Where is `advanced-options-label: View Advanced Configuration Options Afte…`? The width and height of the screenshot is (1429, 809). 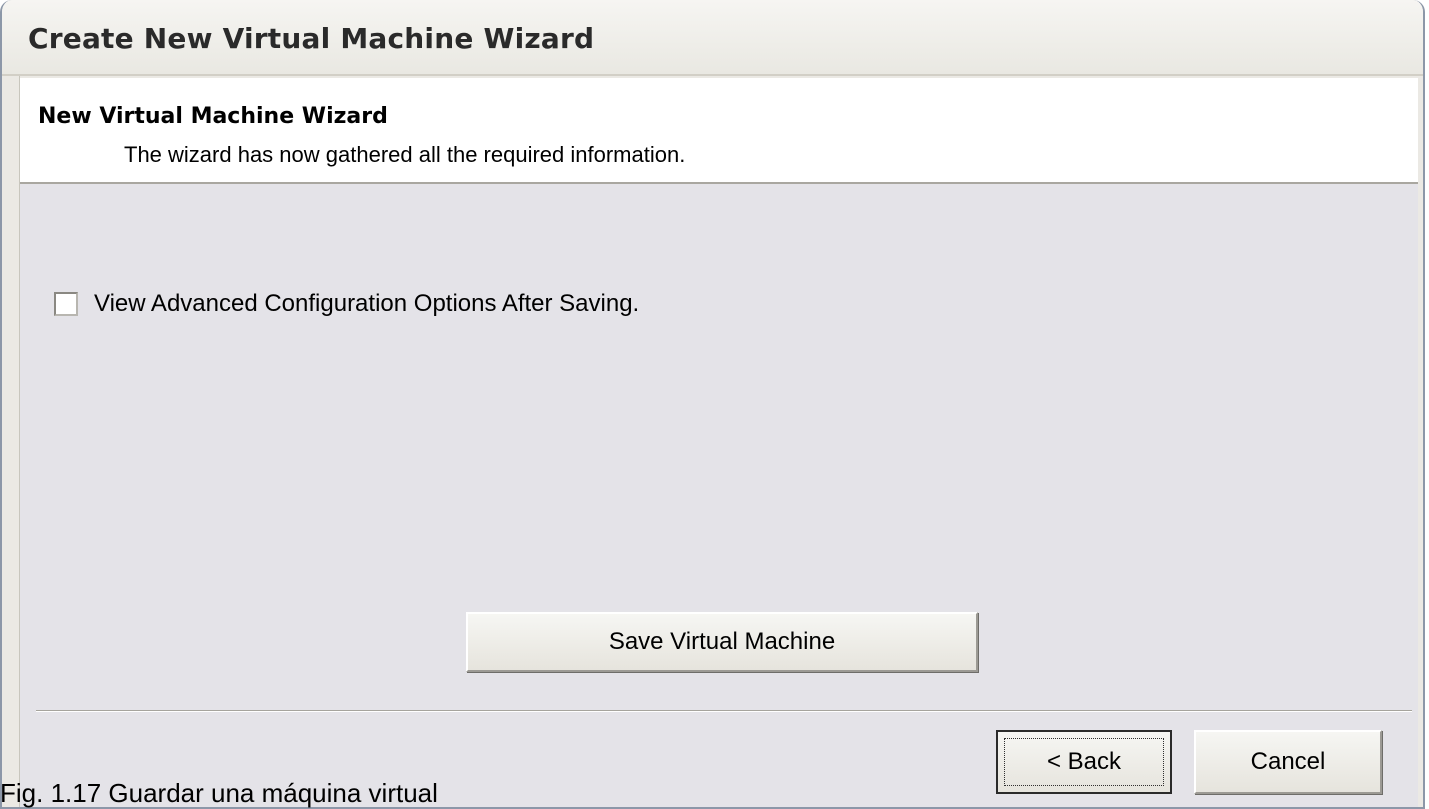 advanced-options-label: View Advanced Configuration Options Afte… is located at coordinates (366, 304).